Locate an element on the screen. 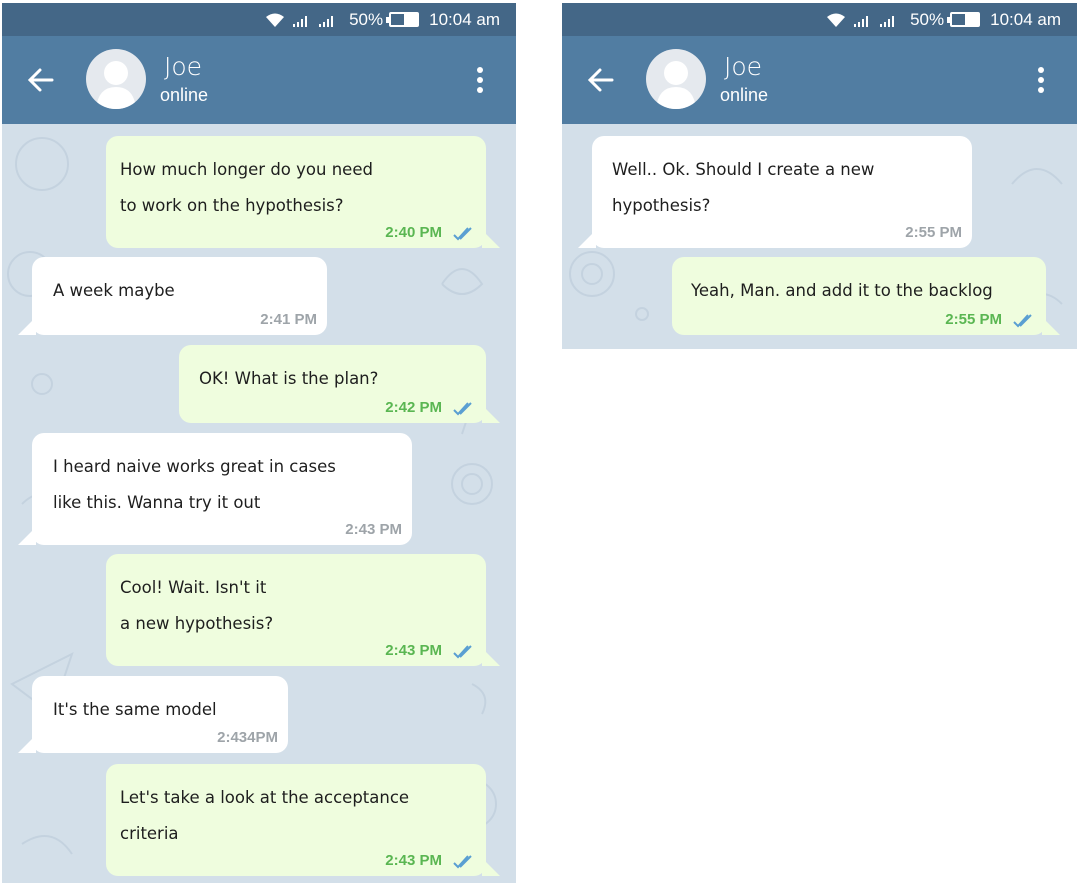 The width and height of the screenshot is (1079, 885). message-time: 2:434PM is located at coordinates (247, 737).